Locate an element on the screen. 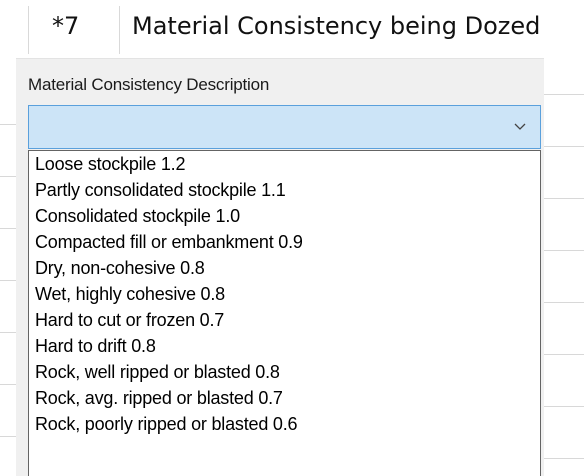  option-dry-non-cohesive: Dry, non-cohesive 0.8 is located at coordinates (284, 268).